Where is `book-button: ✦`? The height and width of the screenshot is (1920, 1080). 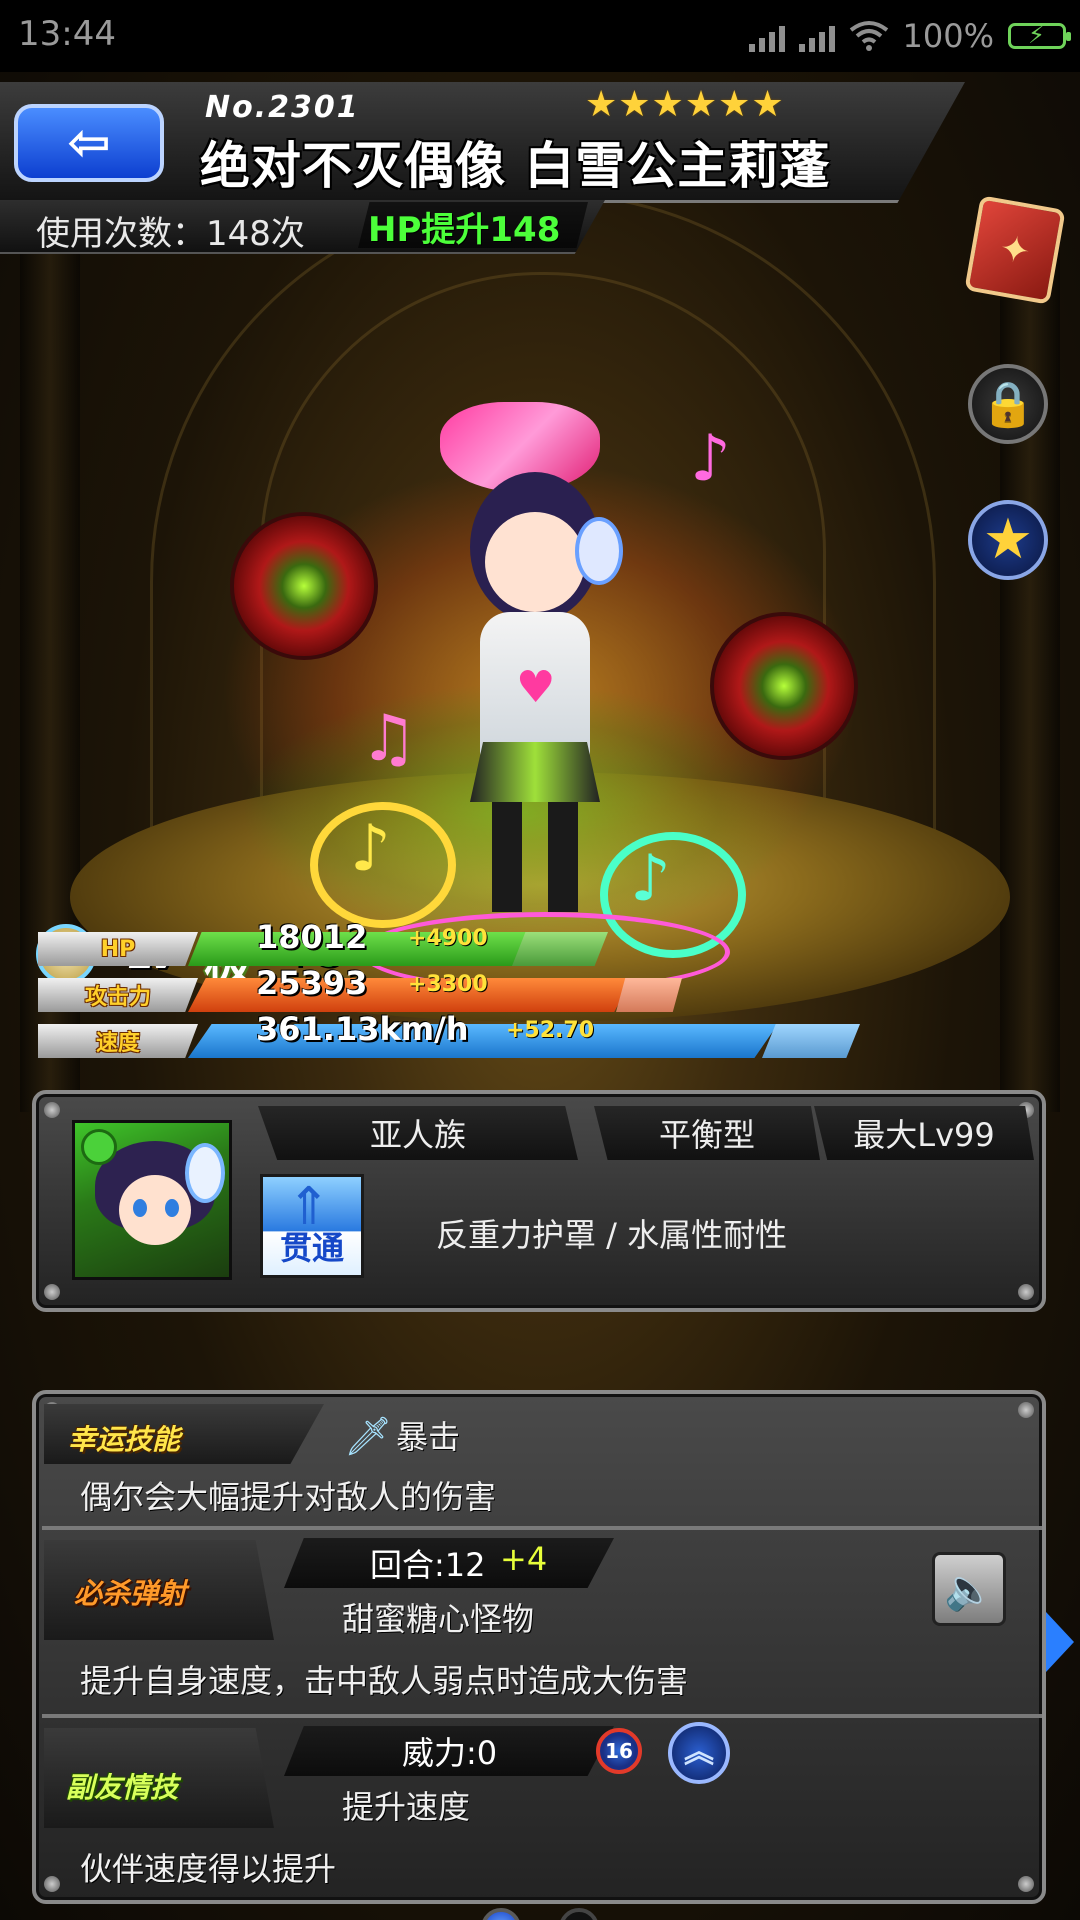 book-button: ✦ is located at coordinates (1015, 250).